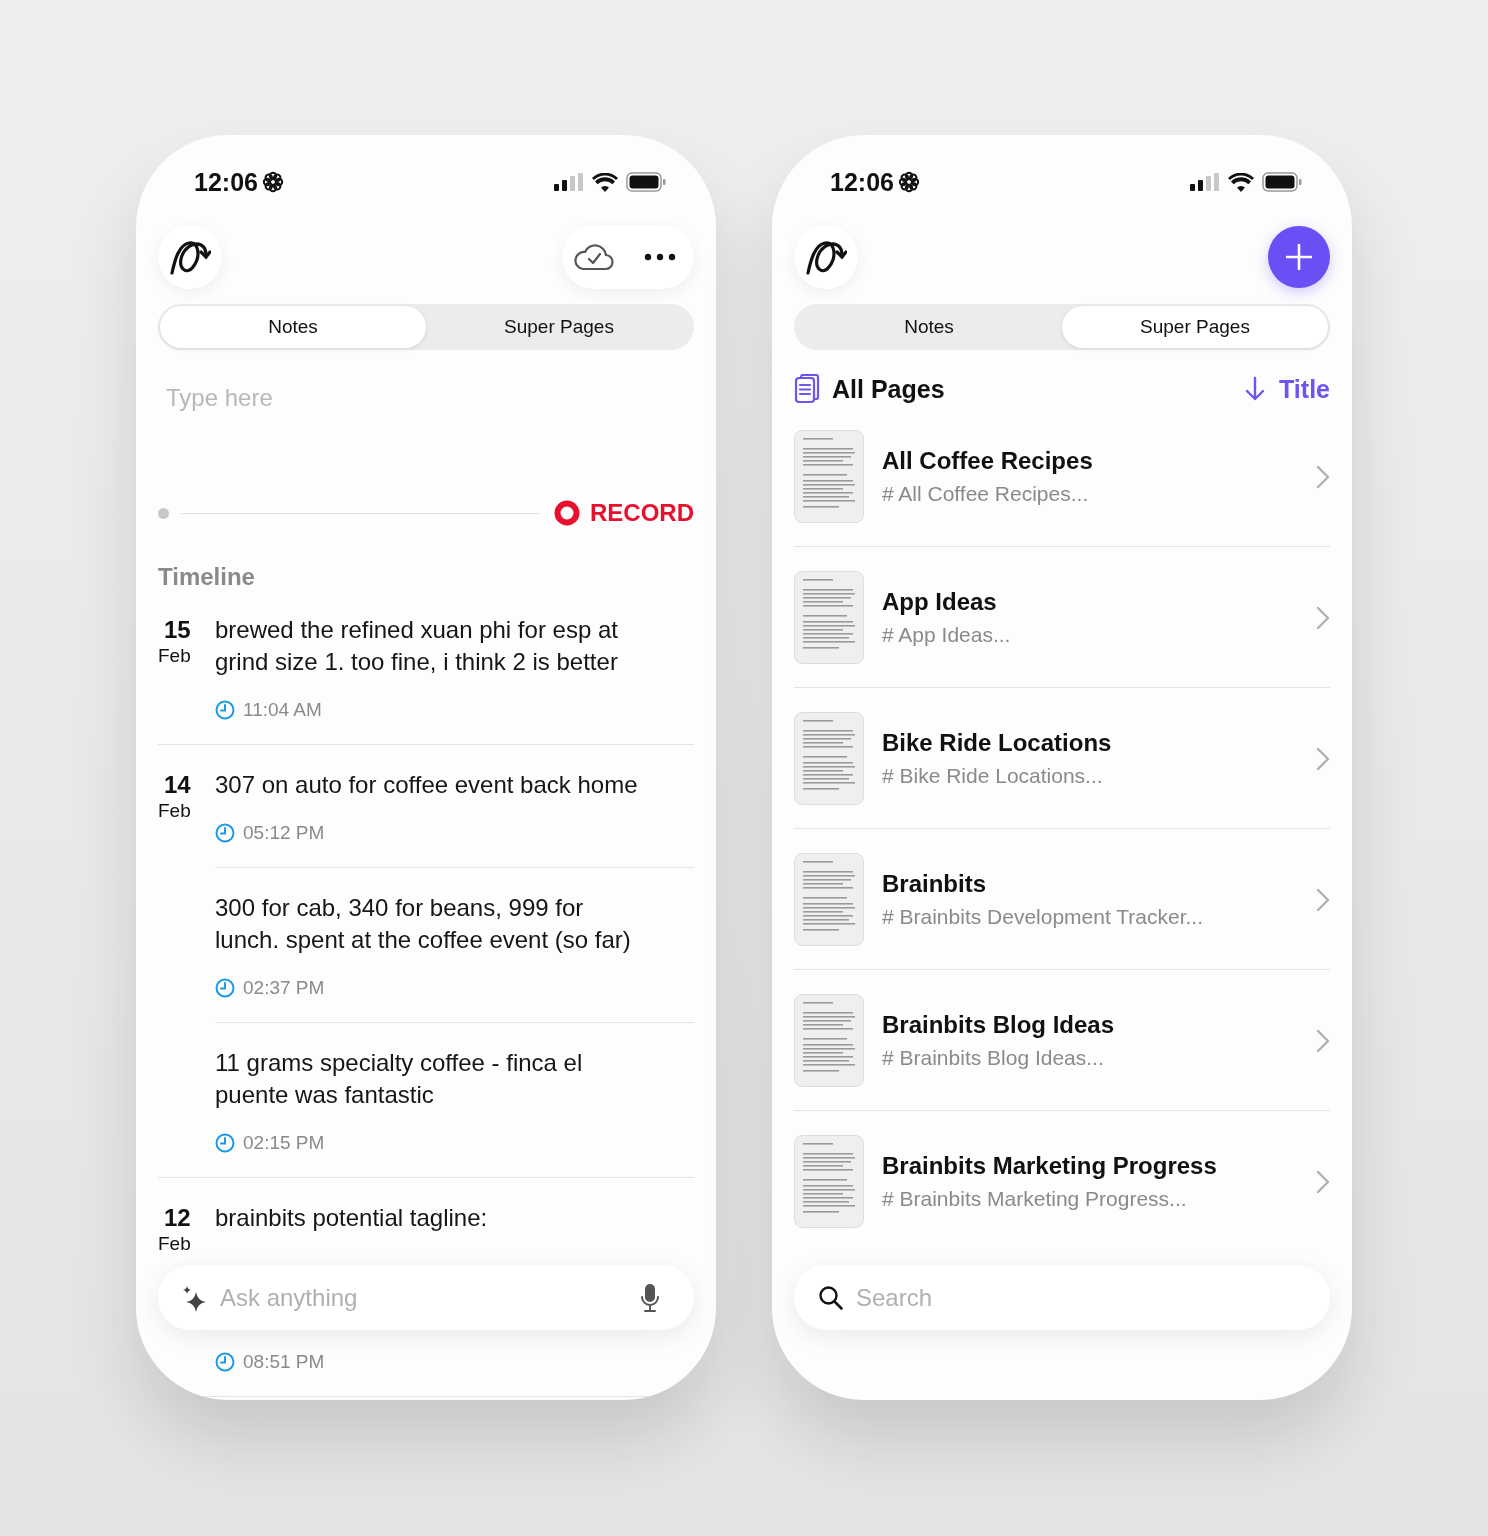 Image resolution: width=1488 pixels, height=1536 pixels. What do you see at coordinates (454, 924) in the screenshot?
I see `note-text: 300 for cab, 340 for beans, 999 for lunch. spent at the coffee event (so far)` at bounding box center [454, 924].